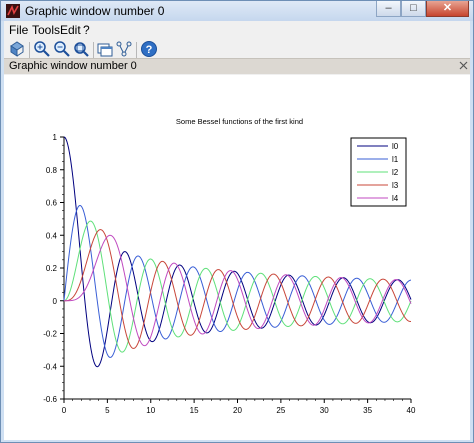  Describe the element at coordinates (55, 301) in the screenshot. I see `y-tick-label: 0` at that location.